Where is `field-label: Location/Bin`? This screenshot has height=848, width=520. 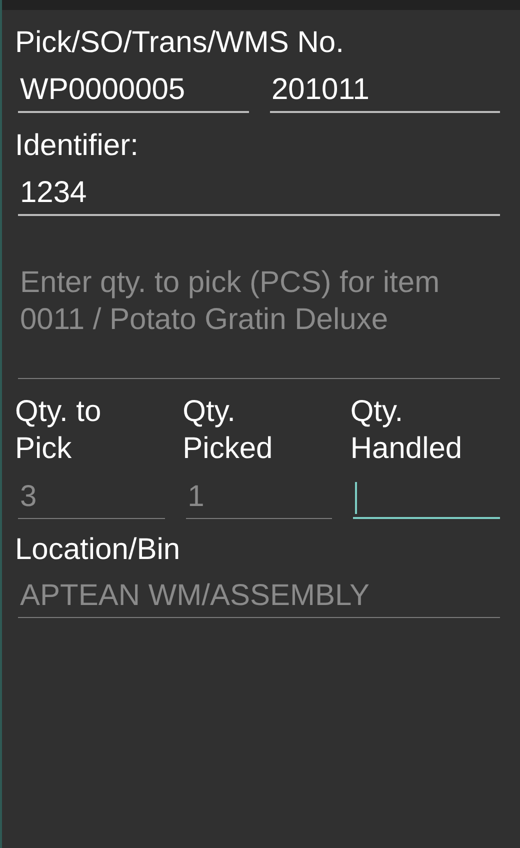 field-label: Location/Bin is located at coordinates (98, 550).